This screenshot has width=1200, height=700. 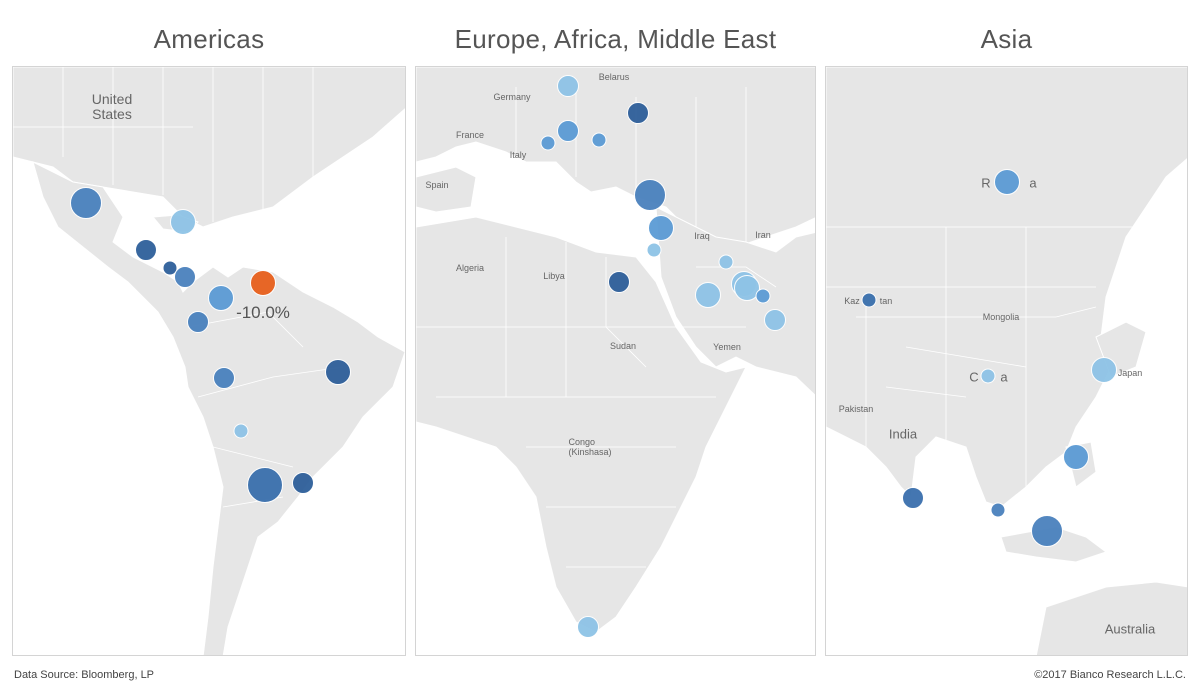 I want to click on map-label-emea-4: Spain, so click(x=437, y=185).